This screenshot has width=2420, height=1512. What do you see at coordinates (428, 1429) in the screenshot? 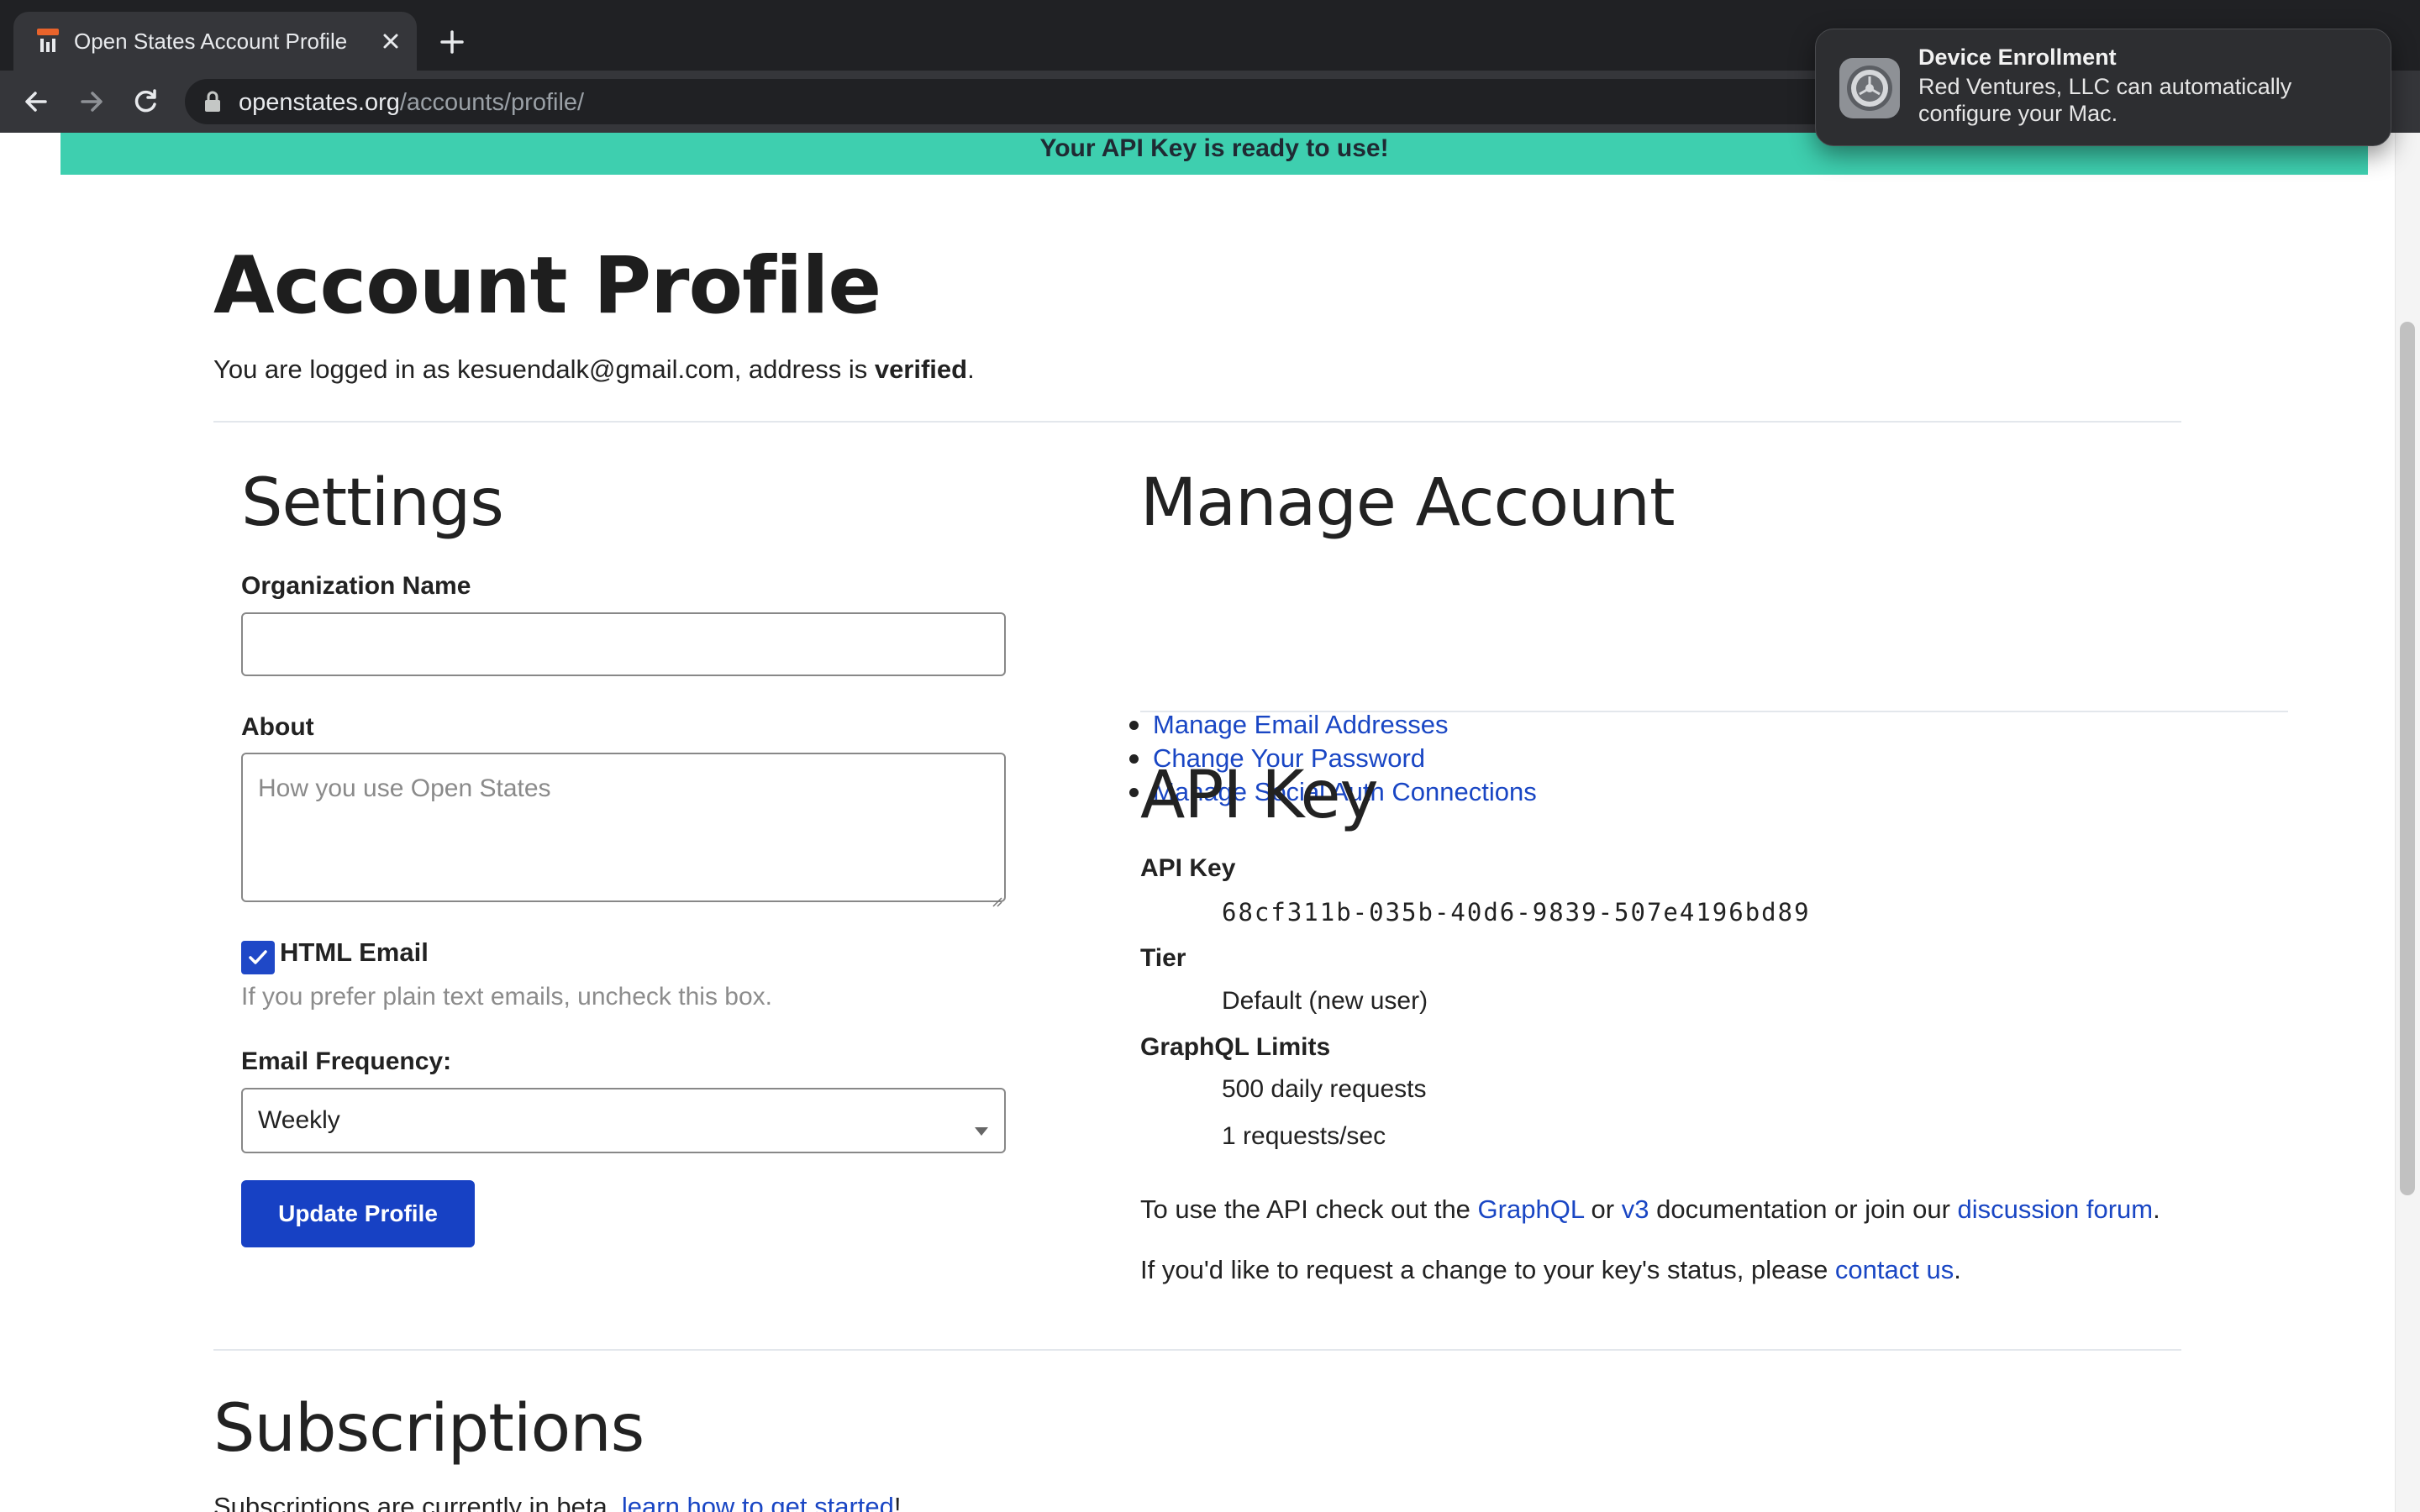
I see `subscriptions-heading: Subscriptions` at bounding box center [428, 1429].